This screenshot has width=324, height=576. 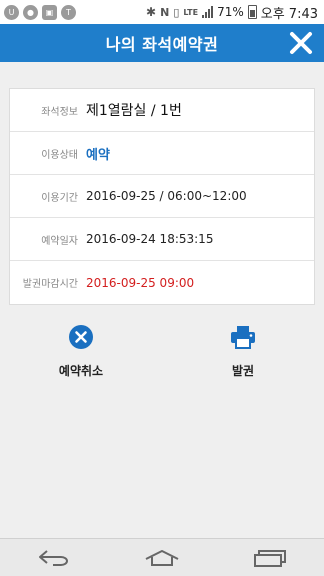 I want to click on issue-ticket-button: 발권, so click(x=243, y=355).